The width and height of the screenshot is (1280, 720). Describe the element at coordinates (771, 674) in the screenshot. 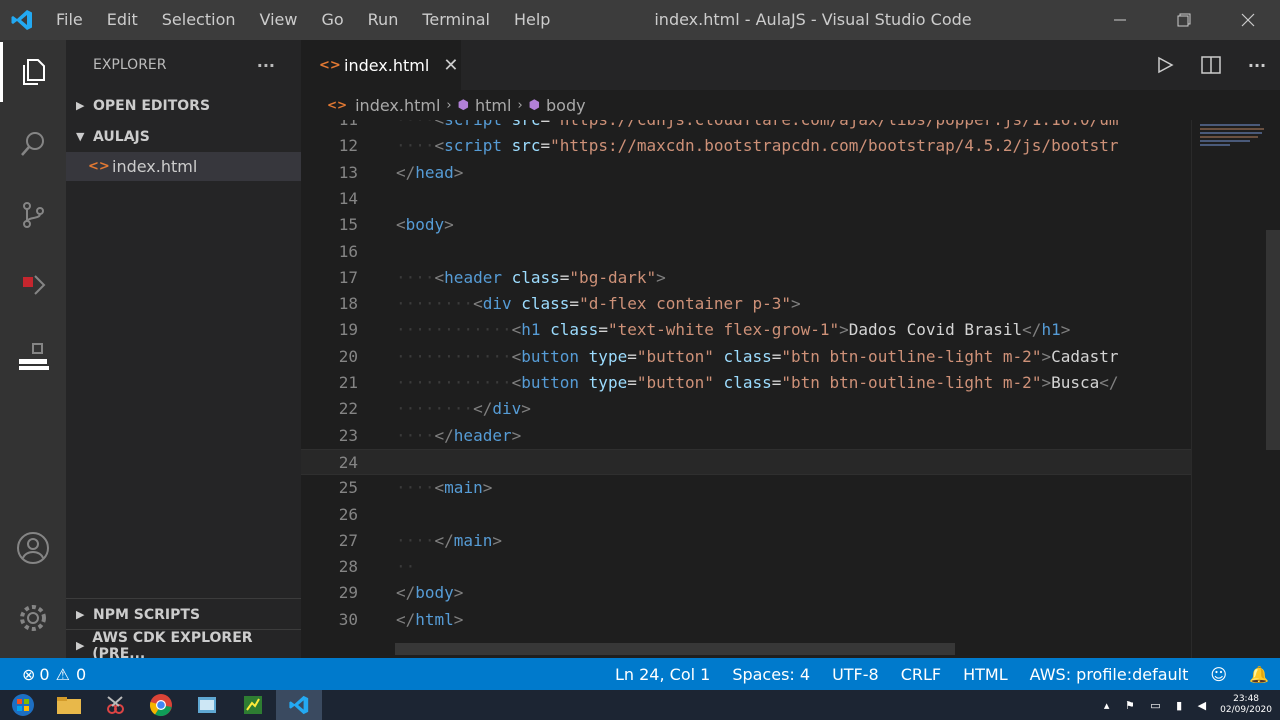

I see `indentation: Spaces: 4` at that location.